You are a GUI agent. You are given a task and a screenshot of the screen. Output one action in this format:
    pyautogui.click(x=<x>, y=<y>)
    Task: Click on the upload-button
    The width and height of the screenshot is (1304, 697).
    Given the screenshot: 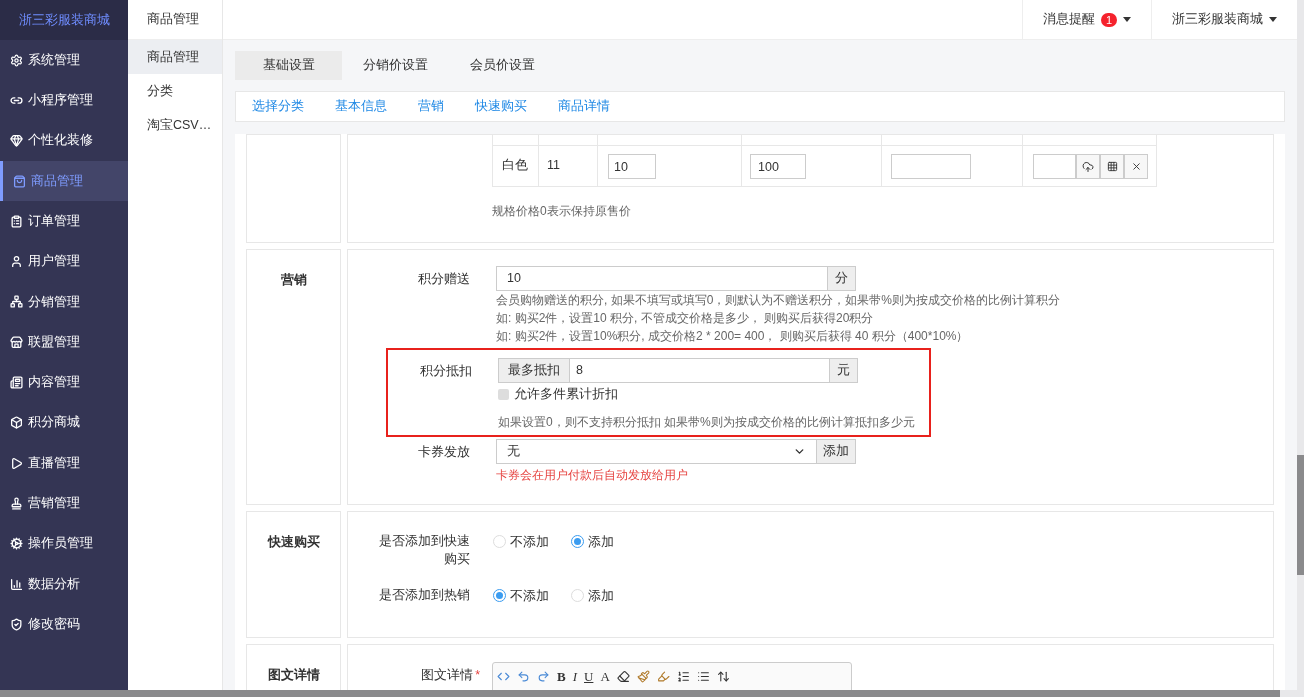 What is the action you would take?
    pyautogui.click(x=1088, y=166)
    